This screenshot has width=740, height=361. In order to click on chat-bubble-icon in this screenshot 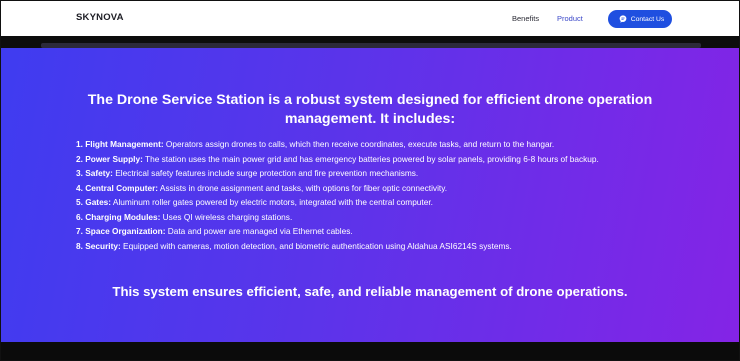, I will do `click(623, 19)`.